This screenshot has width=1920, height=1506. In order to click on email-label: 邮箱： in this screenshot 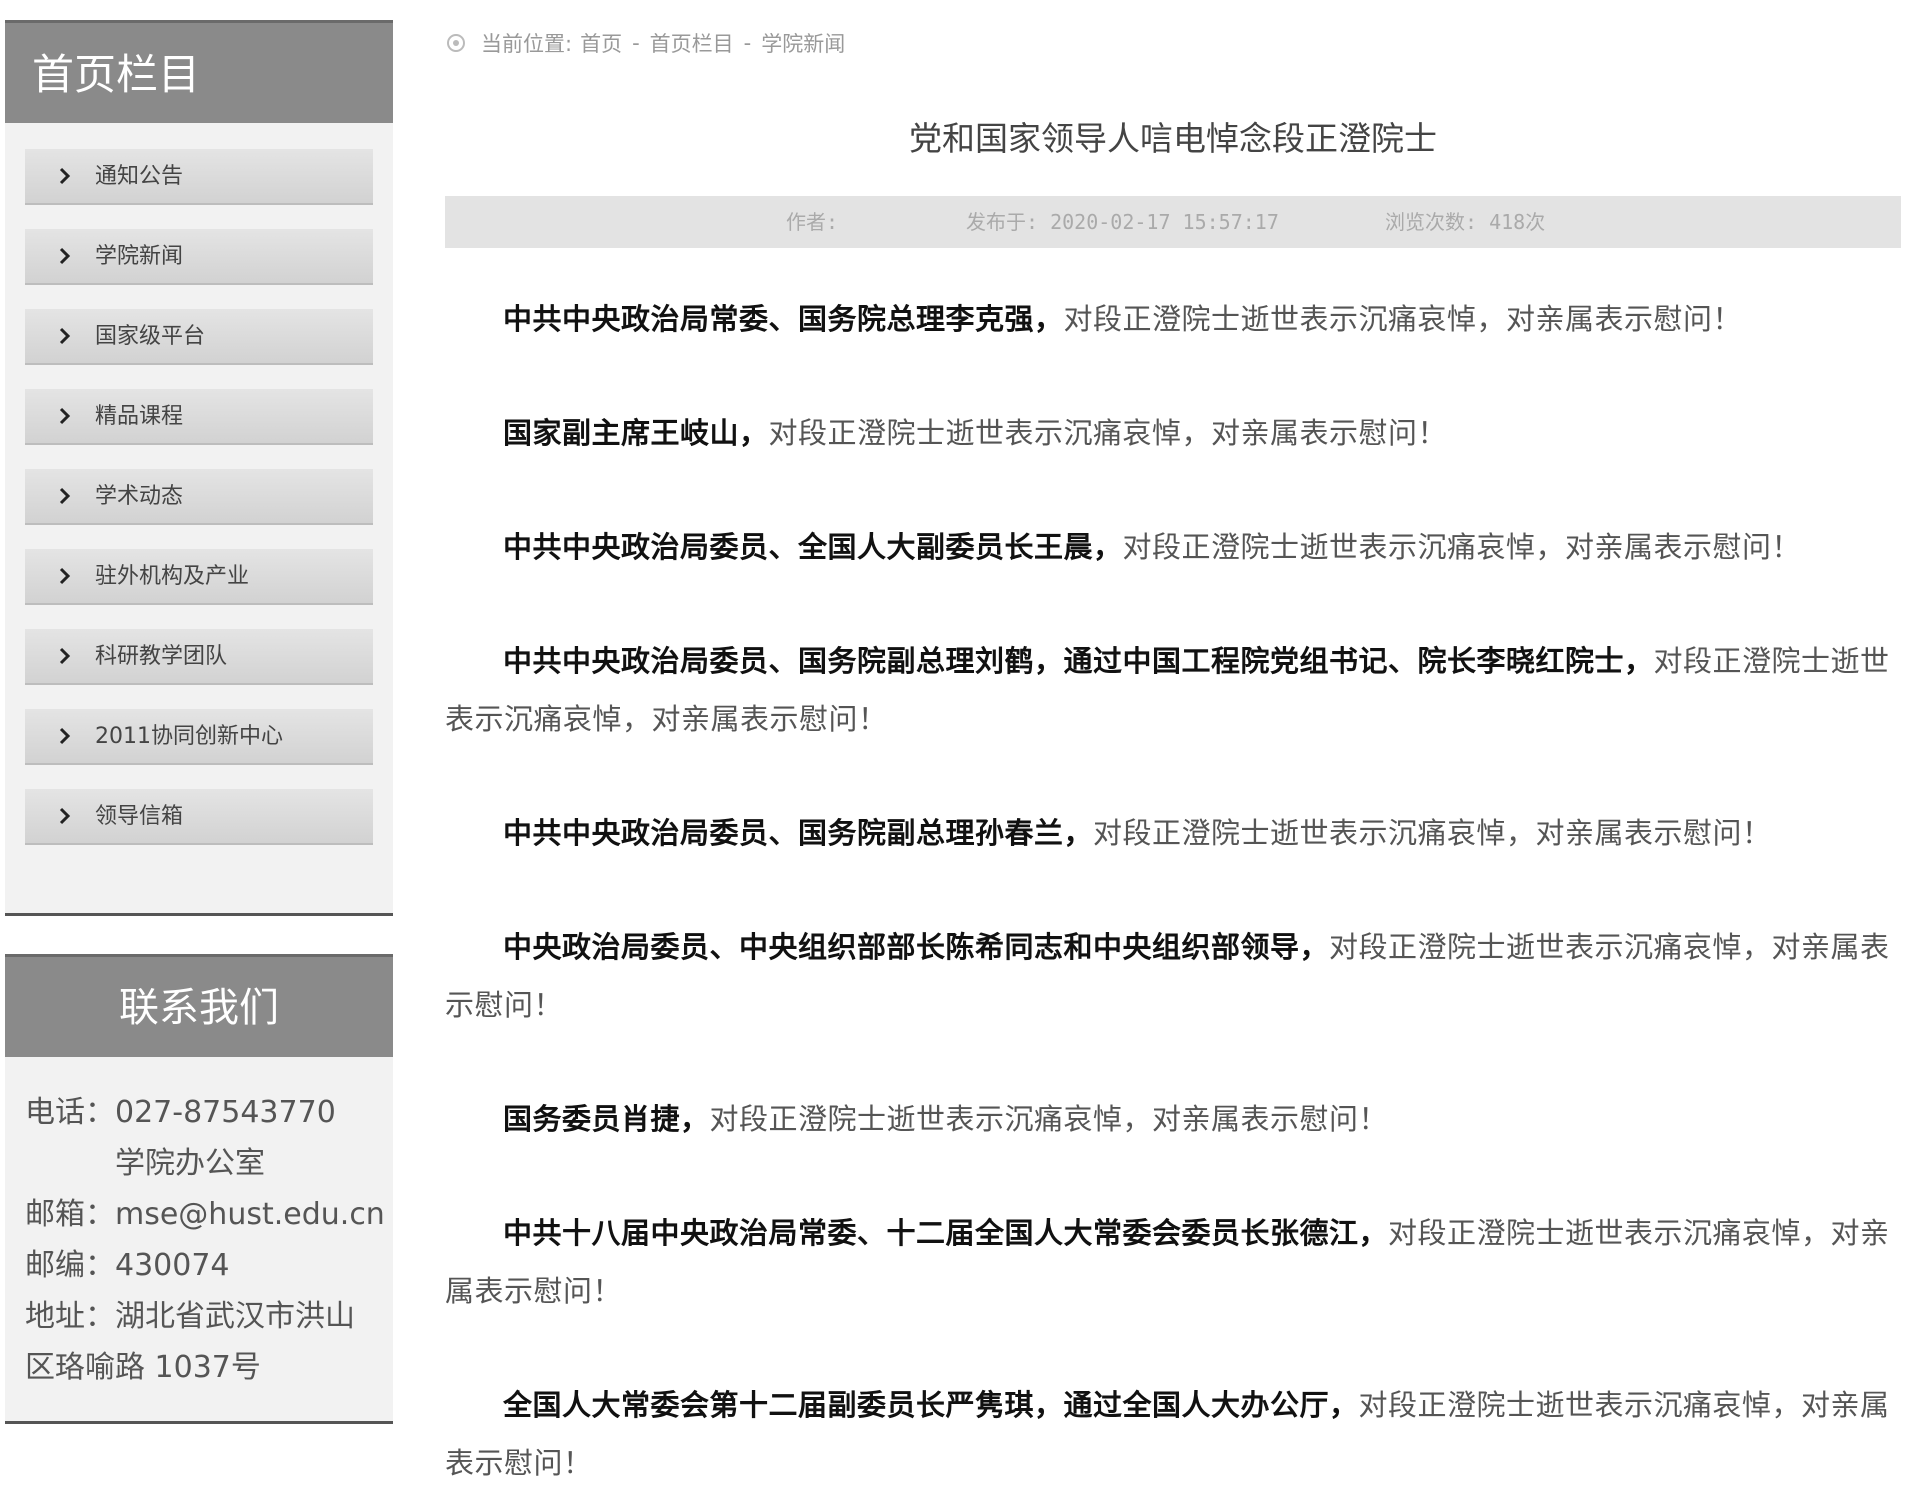, I will do `click(70, 1214)`.